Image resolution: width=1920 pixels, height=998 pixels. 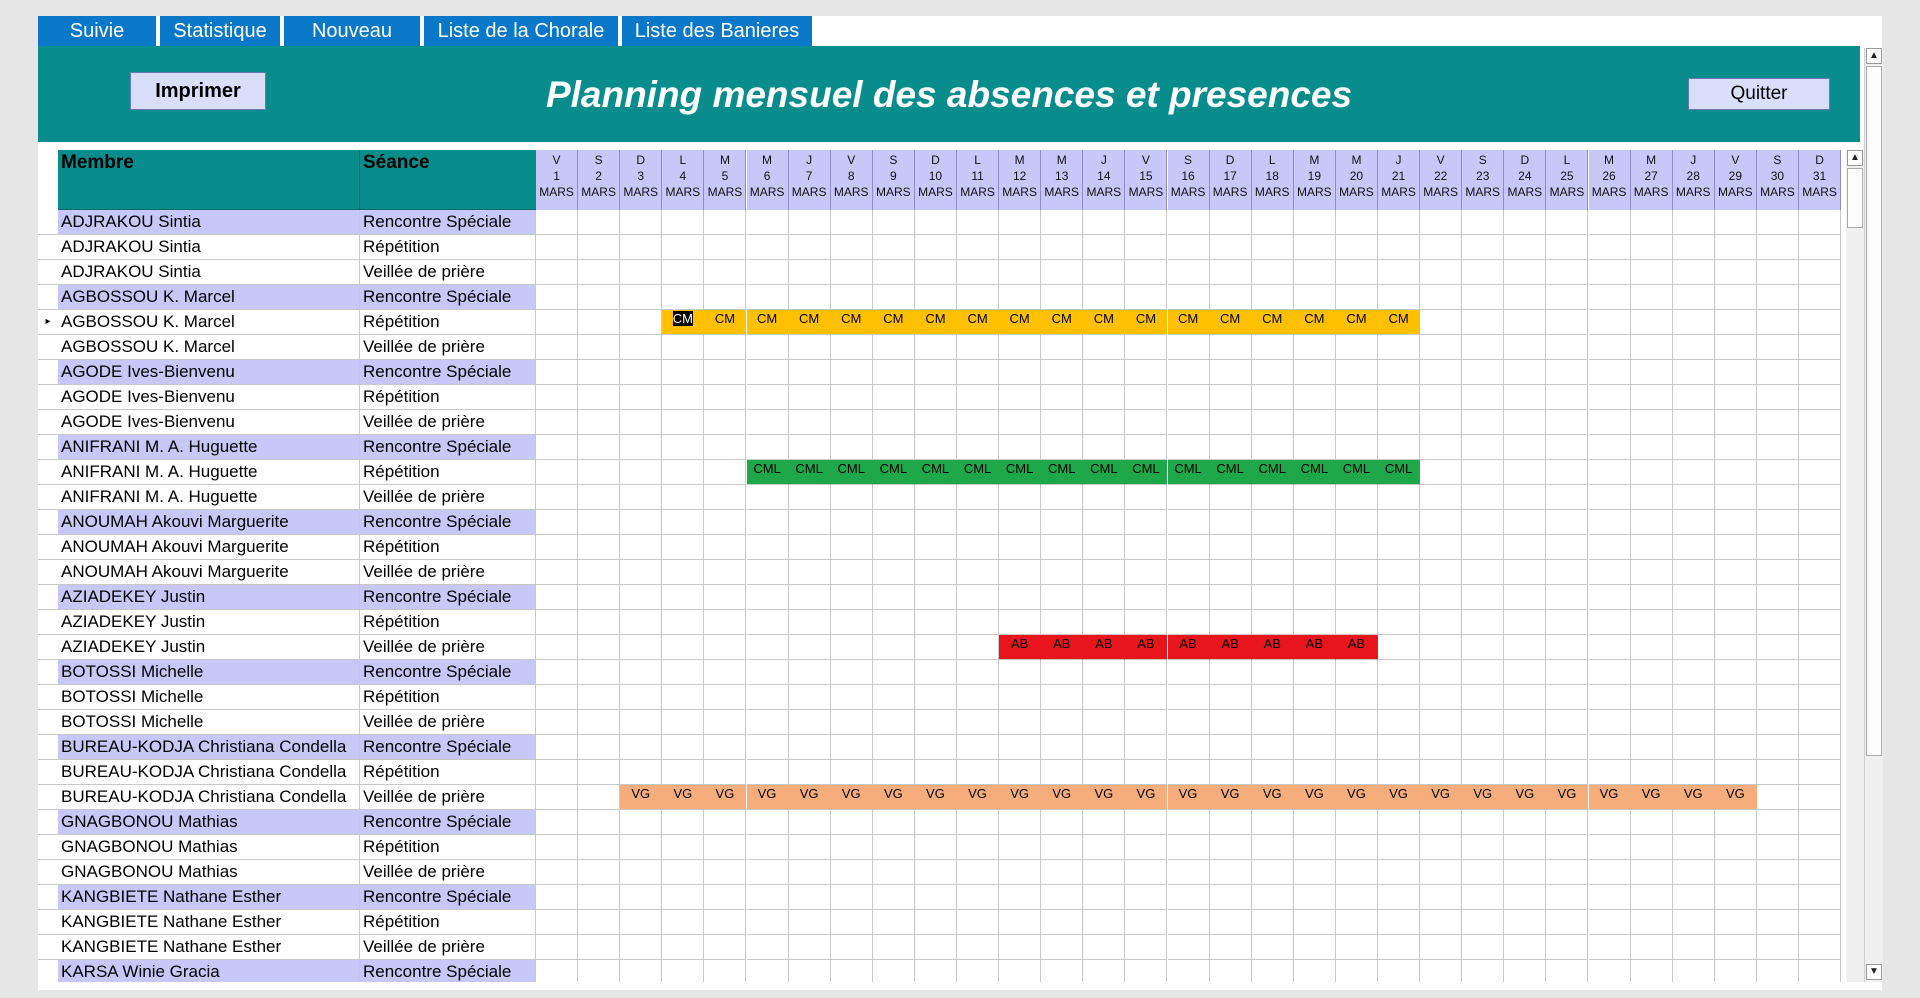 What do you see at coordinates (209, 697) in the screenshot?
I see `member-cell: BOTOSSI Michelle` at bounding box center [209, 697].